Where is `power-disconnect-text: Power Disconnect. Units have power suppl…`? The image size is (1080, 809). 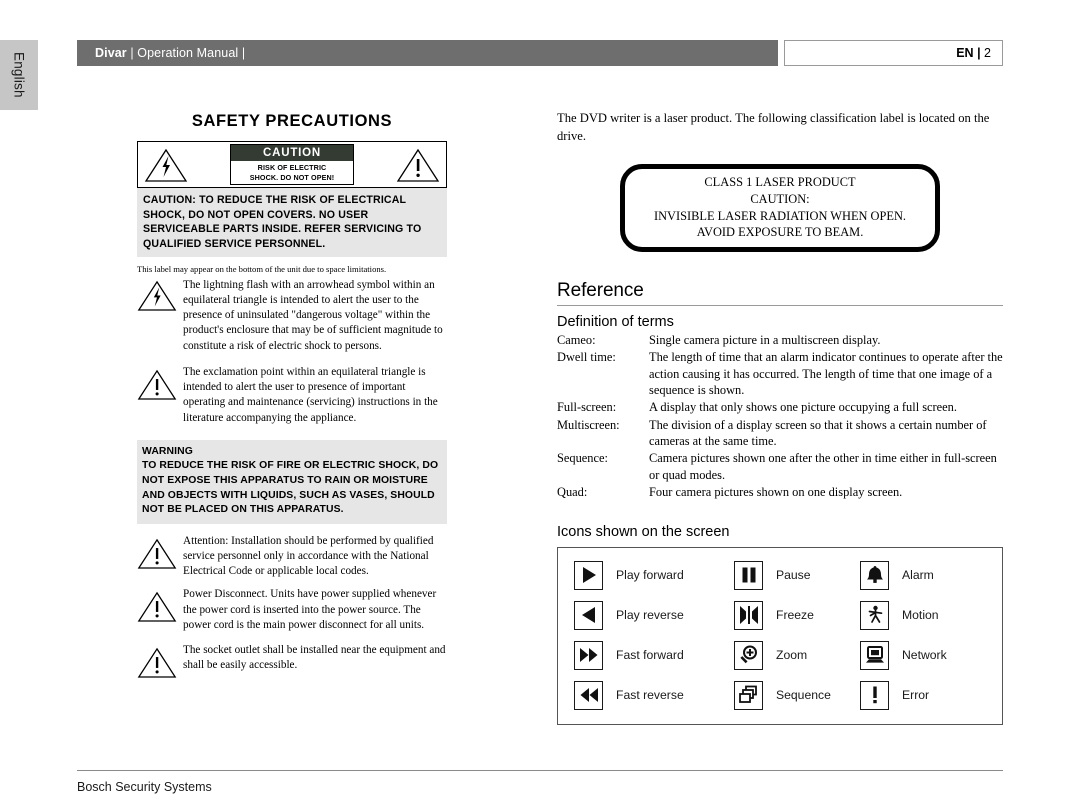 power-disconnect-text: Power Disconnect. Units have power suppl… is located at coordinates (310, 609).